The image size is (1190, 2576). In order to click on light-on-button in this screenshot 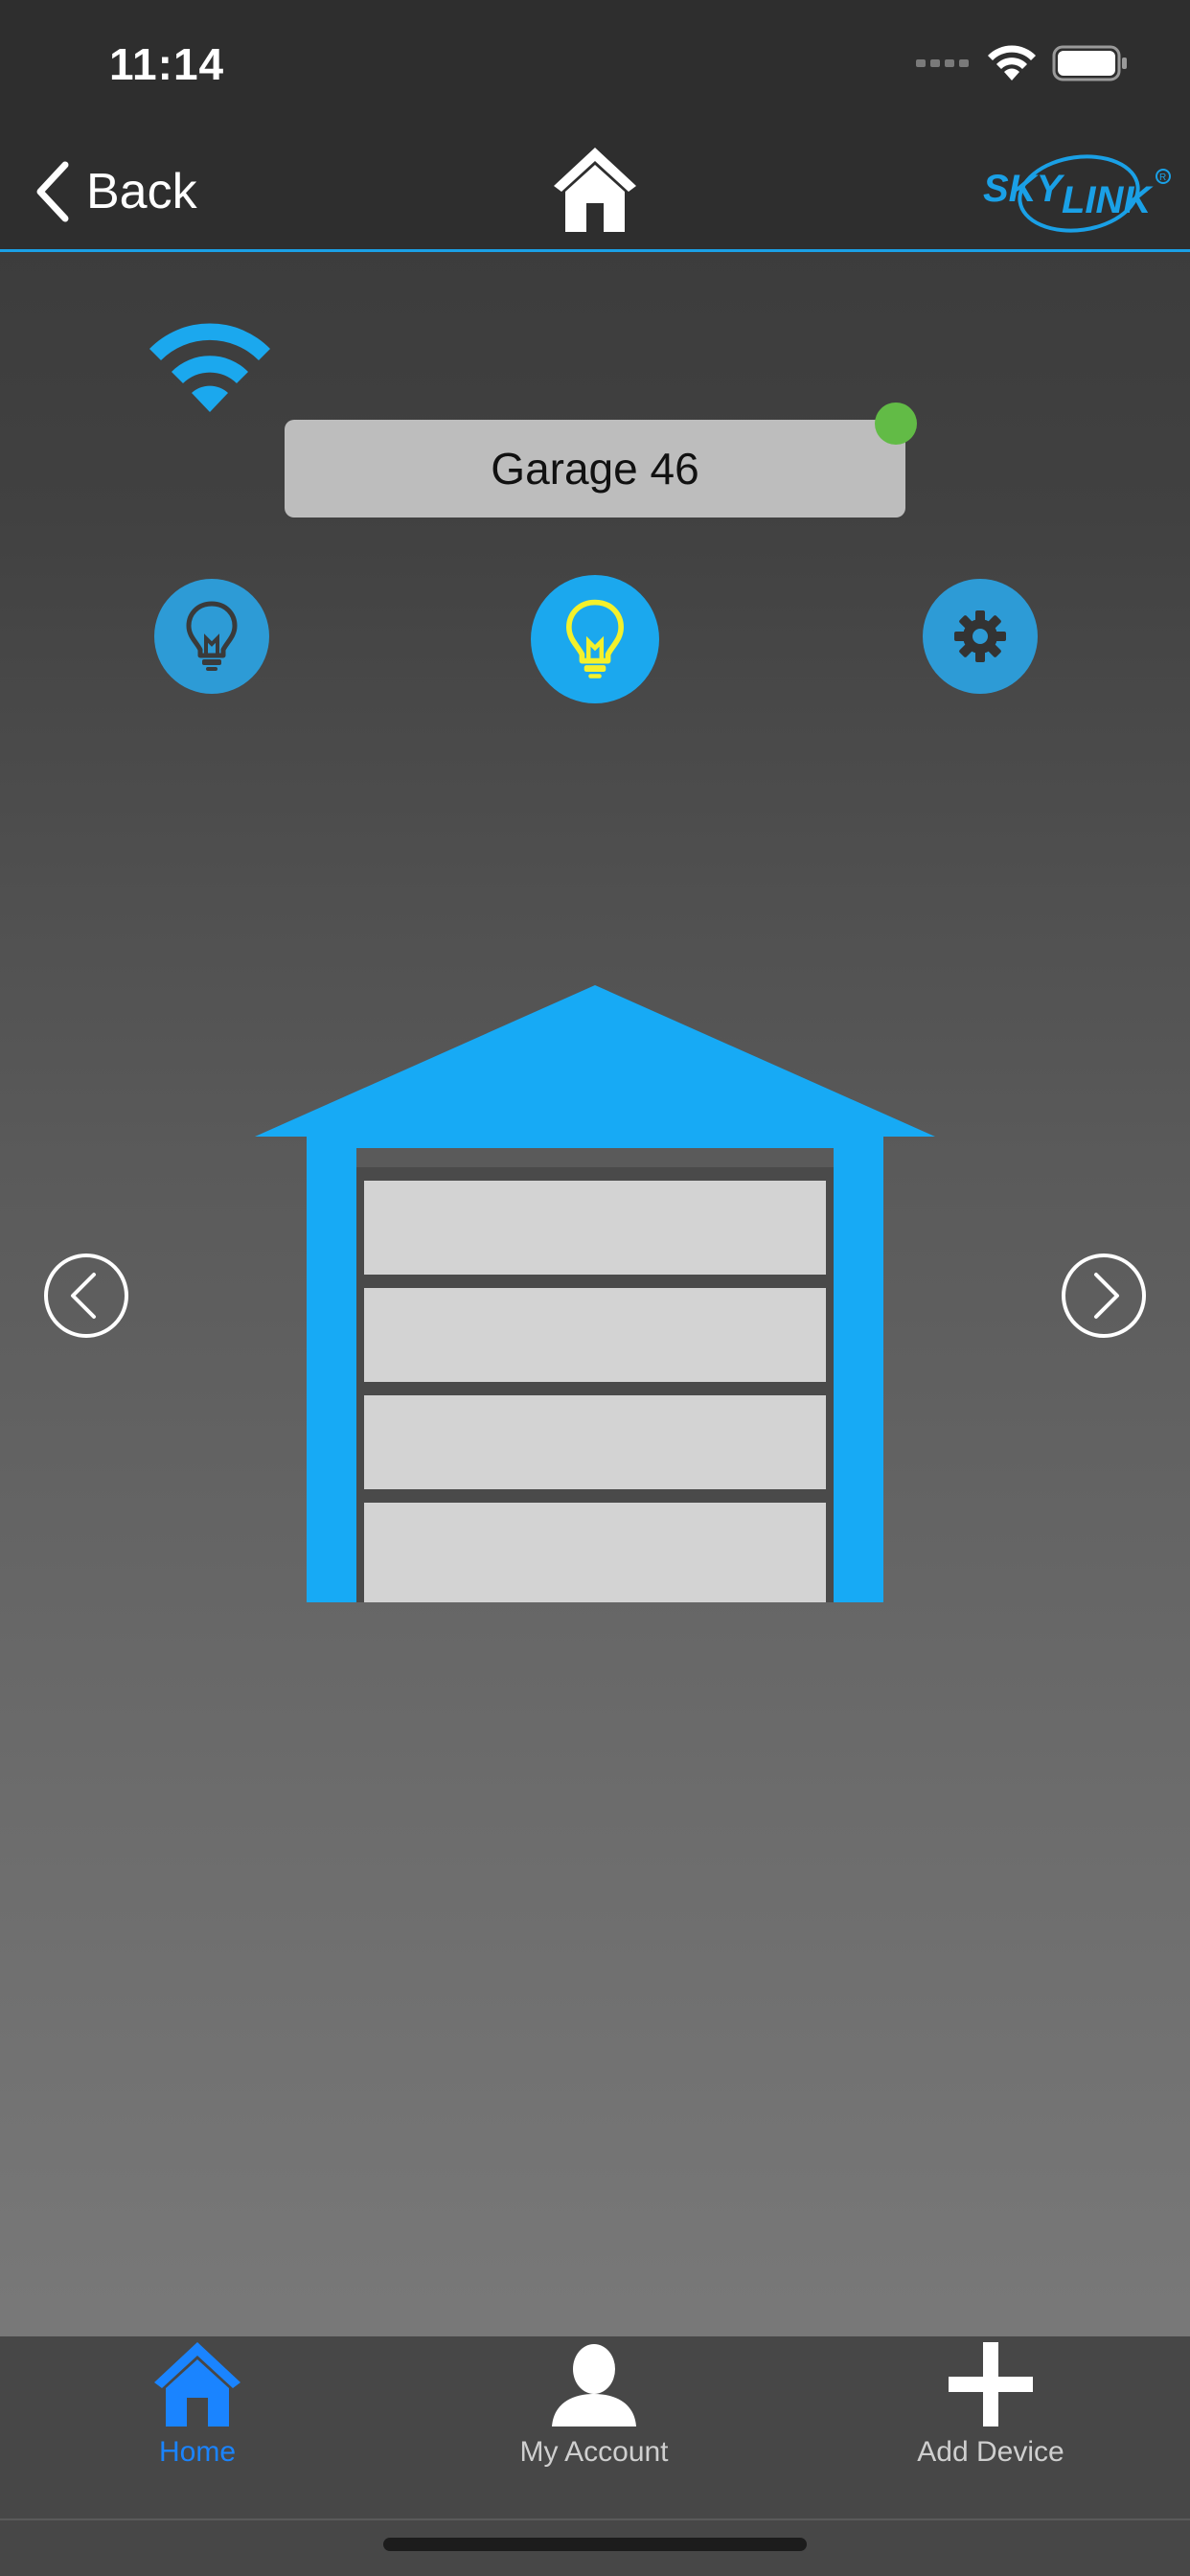, I will do `click(595, 639)`.